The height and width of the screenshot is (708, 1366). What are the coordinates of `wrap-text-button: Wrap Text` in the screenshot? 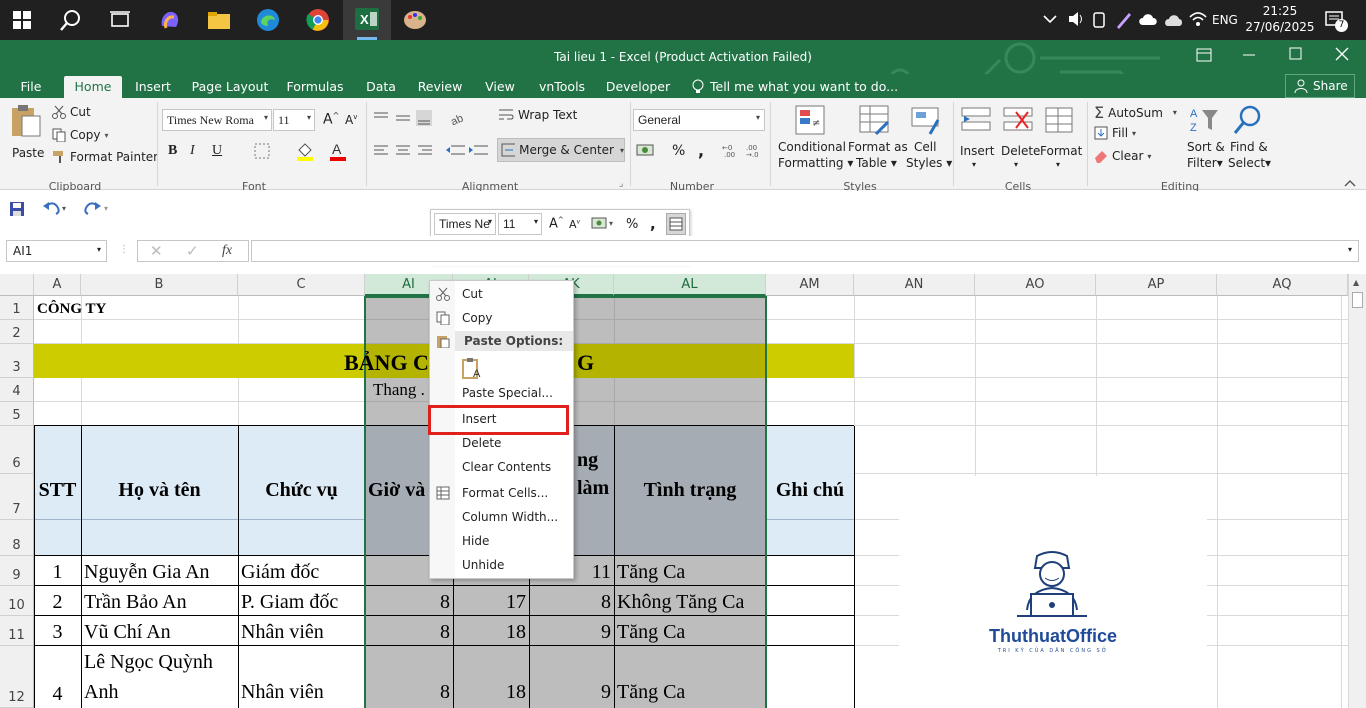 It's located at (537, 115).